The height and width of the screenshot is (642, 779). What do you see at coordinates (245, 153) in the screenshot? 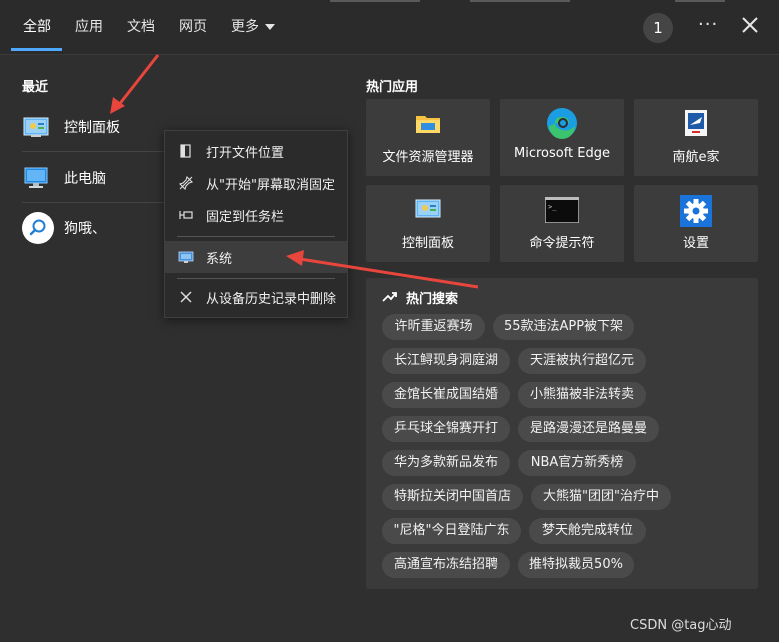
I see `menu-item-label: 打开文件位置` at bounding box center [245, 153].